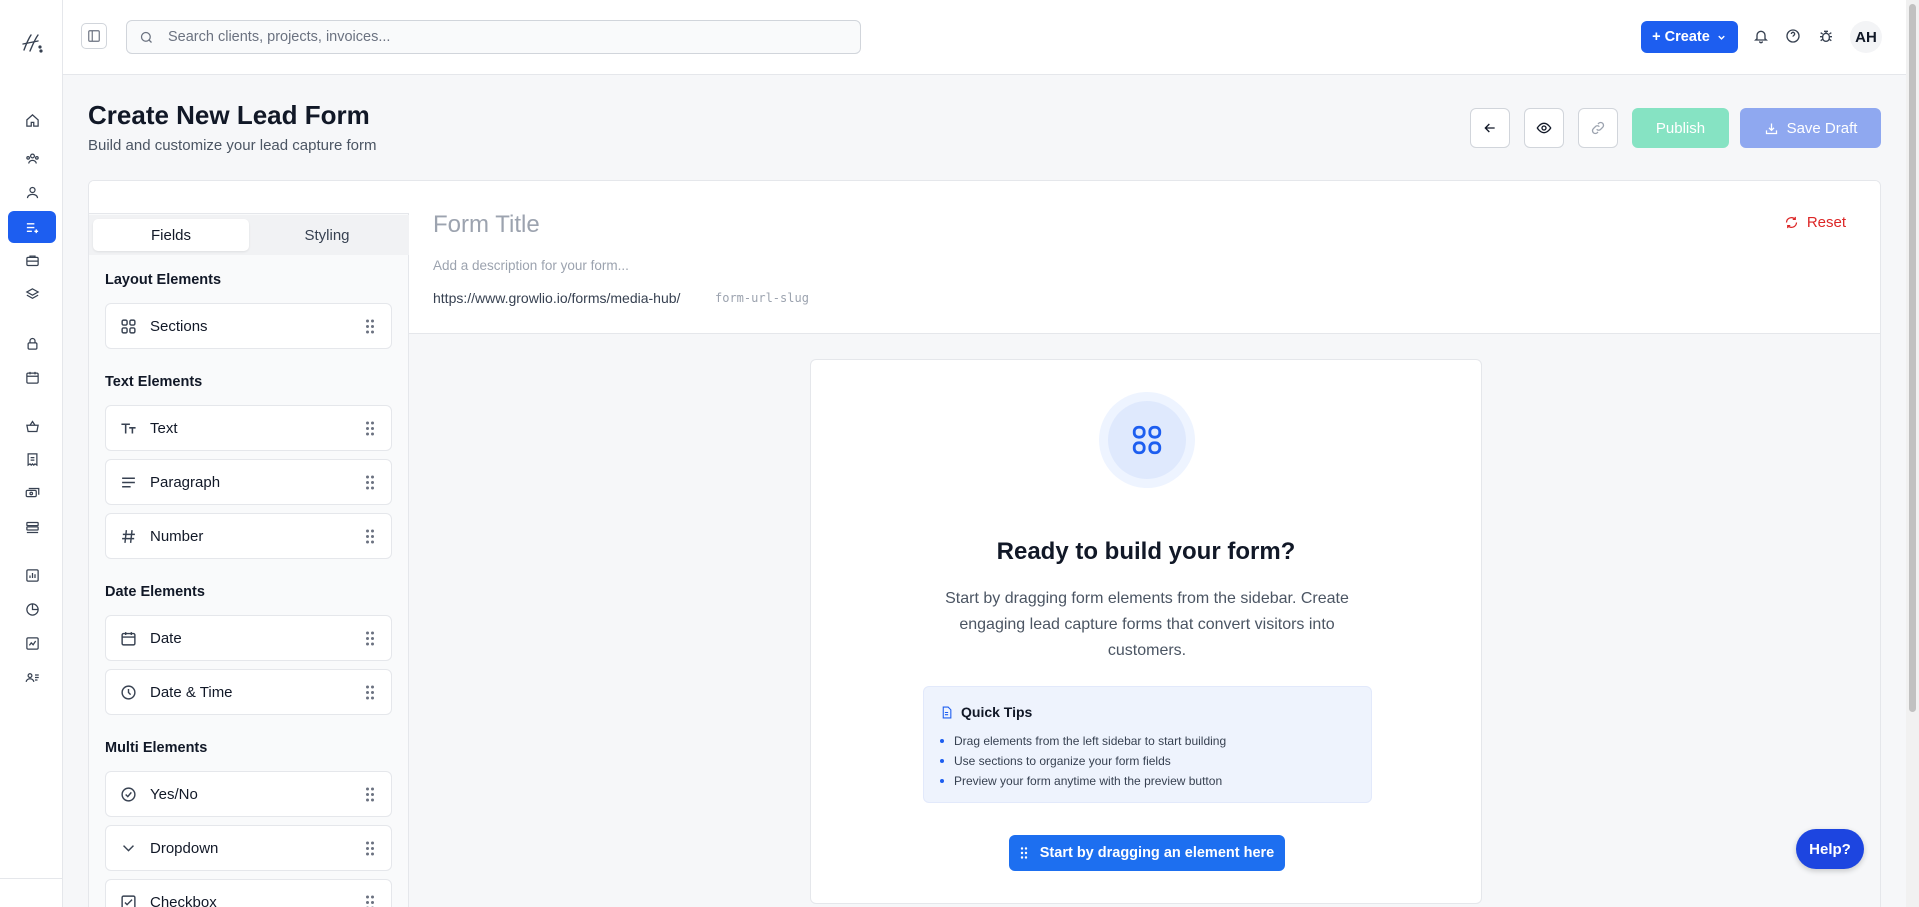 The width and height of the screenshot is (1919, 907). What do you see at coordinates (163, 280) in the screenshot?
I see `group-title-layout: Layout Elements` at bounding box center [163, 280].